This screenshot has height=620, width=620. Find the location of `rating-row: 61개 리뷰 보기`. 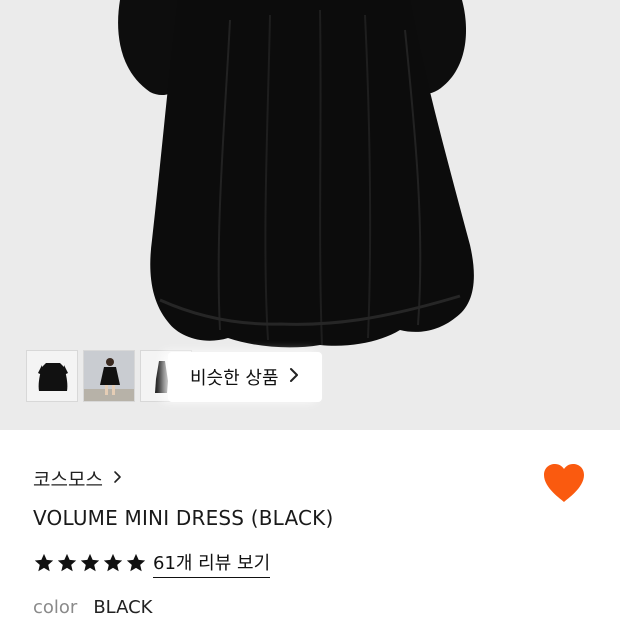

rating-row: 61개 리뷰 보기 is located at coordinates (152, 563).